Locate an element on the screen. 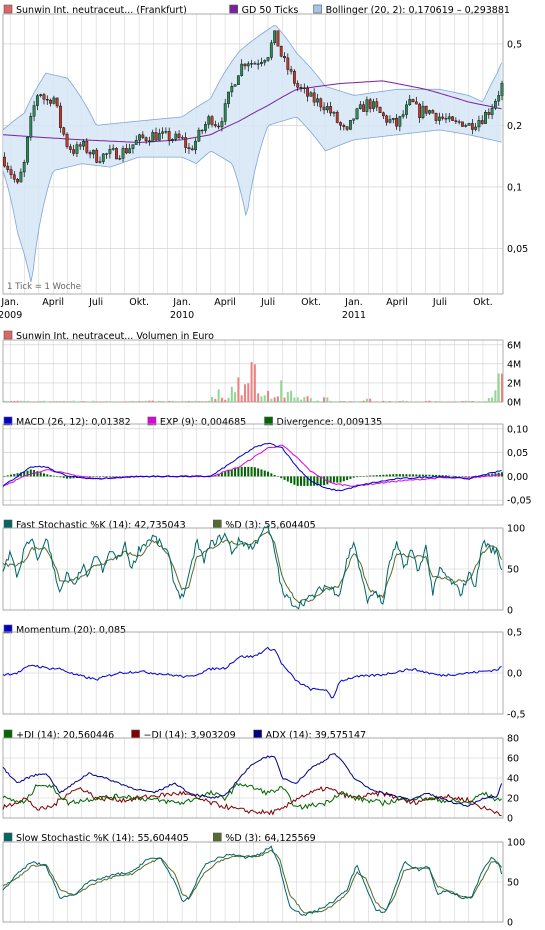 The image size is (545, 930). macd-y-tick-label: -0,05 is located at coordinates (519, 501).